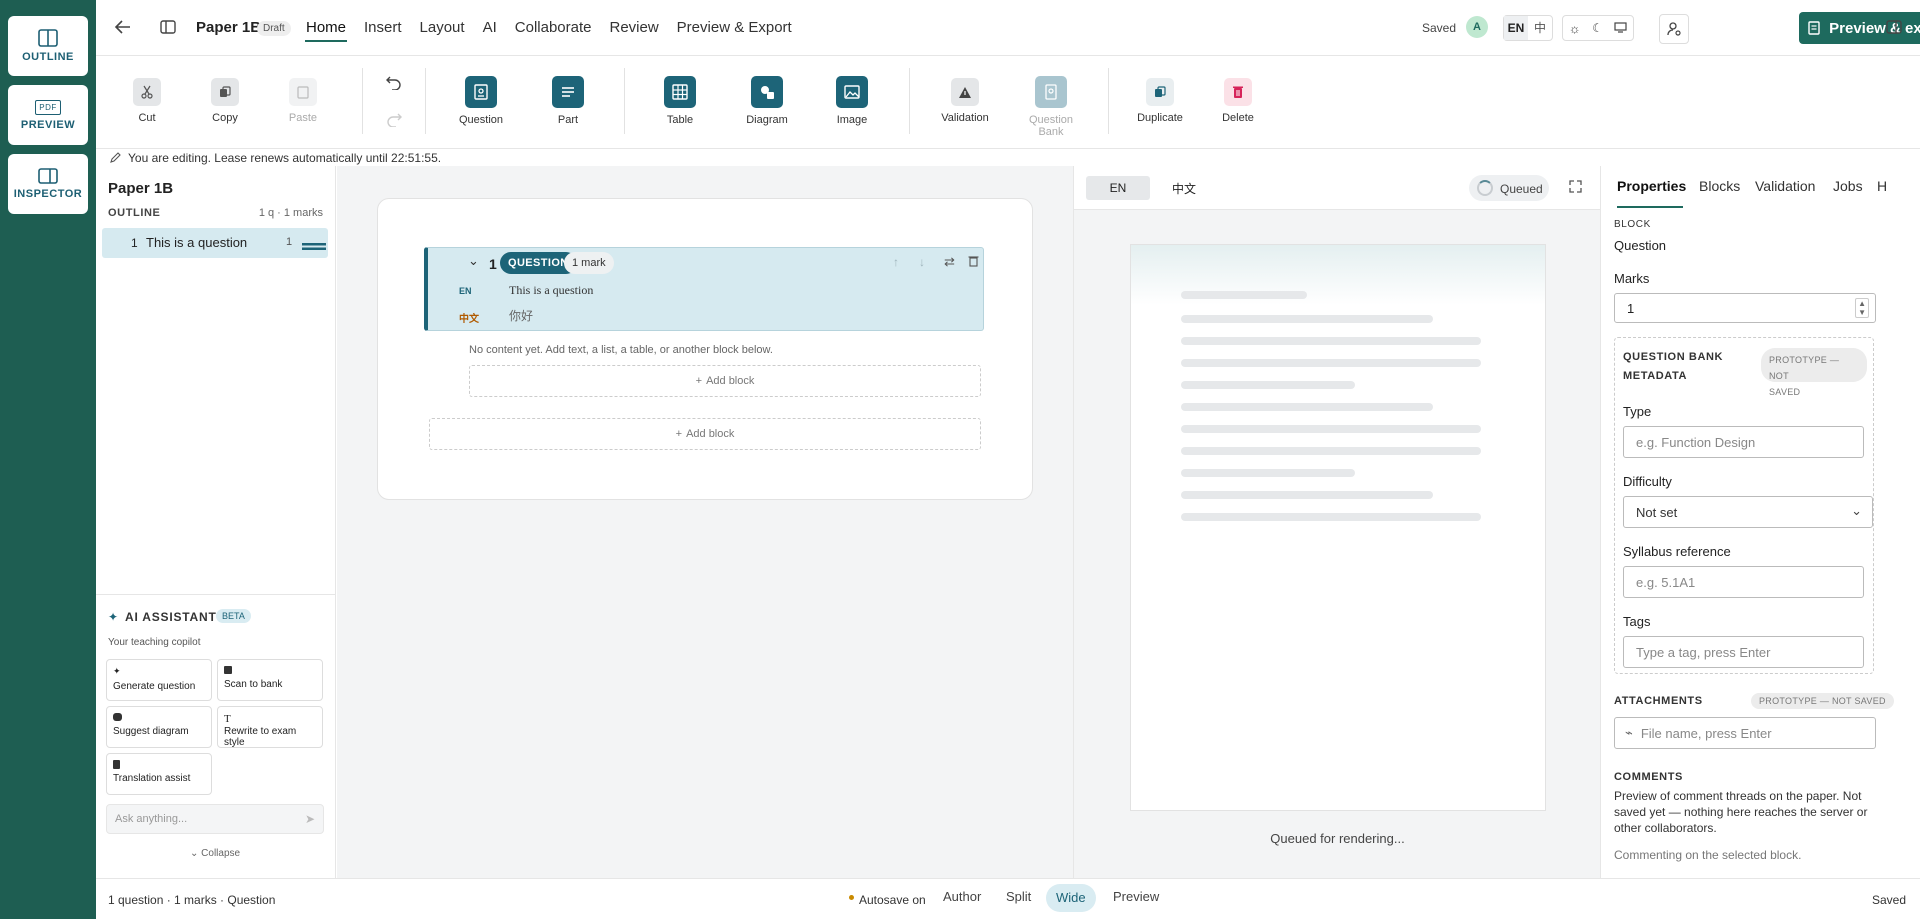  I want to click on paste-label: Paste, so click(303, 118).